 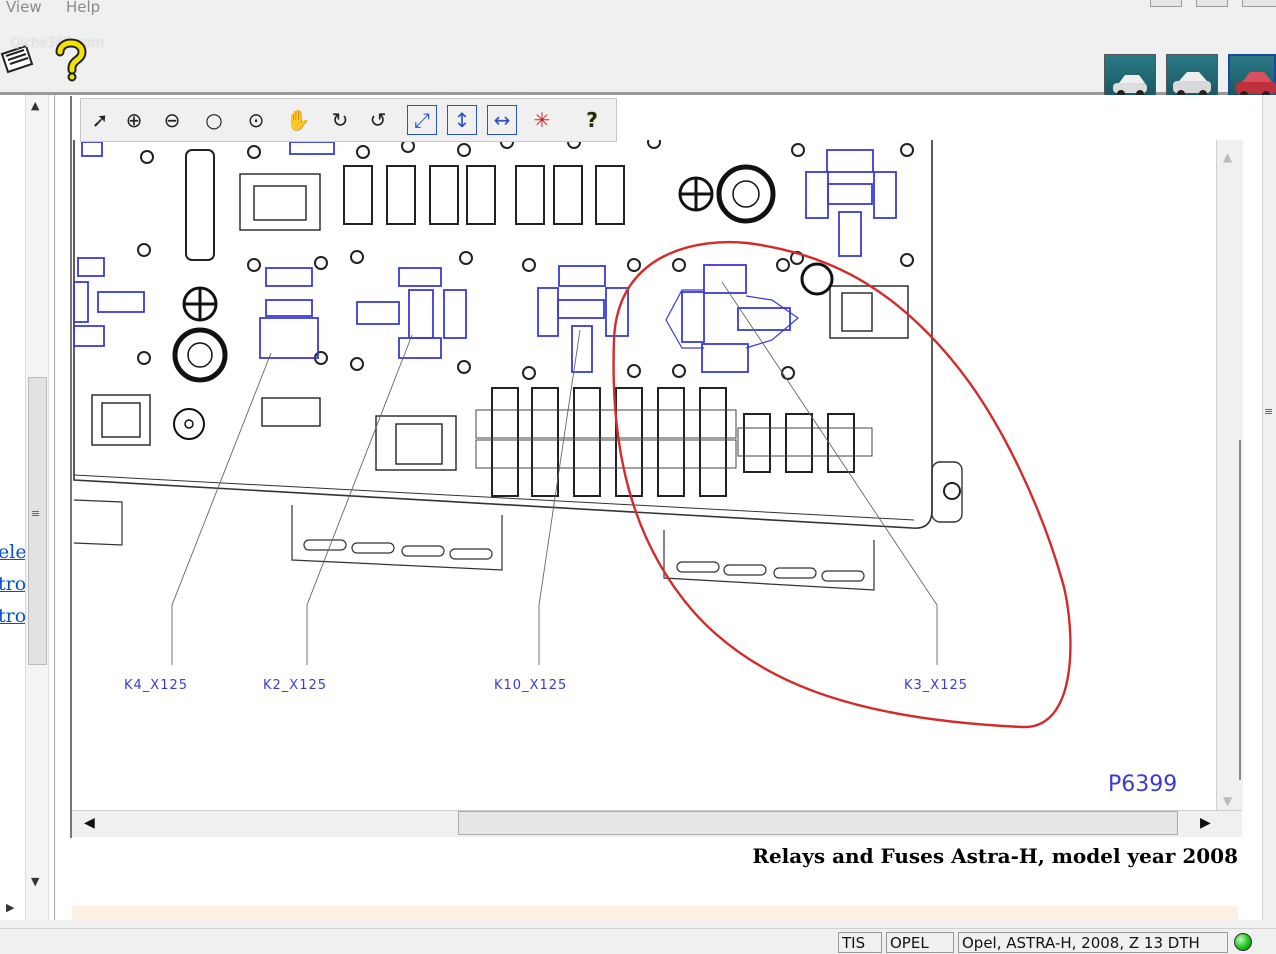 I want to click on left-vertical-scrollbar: ▲ ≡ ▼ ▶, so click(x=27, y=507).